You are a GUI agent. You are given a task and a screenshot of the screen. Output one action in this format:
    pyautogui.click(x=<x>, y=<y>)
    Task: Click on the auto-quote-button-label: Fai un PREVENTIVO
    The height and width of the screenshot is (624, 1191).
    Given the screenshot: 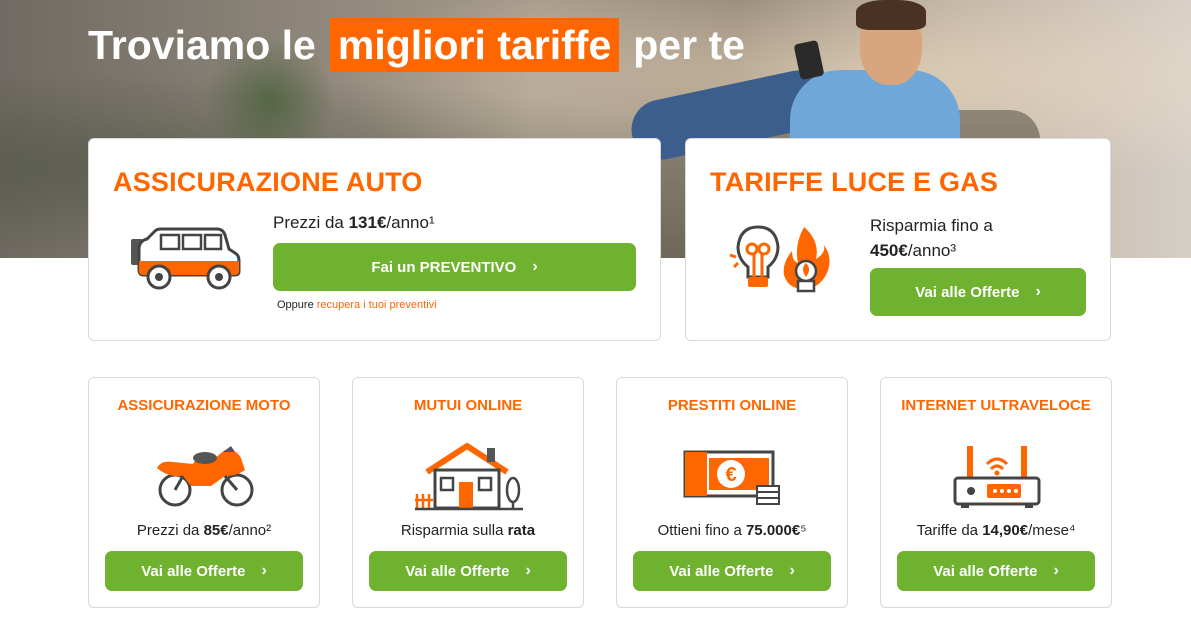 What is the action you would take?
    pyautogui.click(x=444, y=267)
    